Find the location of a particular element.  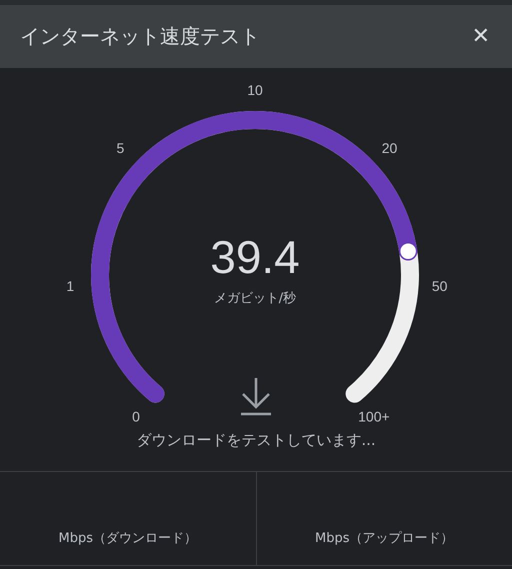

scale-label: 100+ is located at coordinates (374, 416).